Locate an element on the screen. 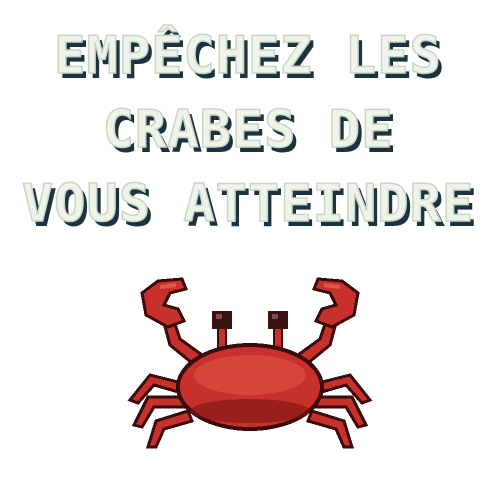 The width and height of the screenshot is (500, 500). crab-claw-left is located at coordinates (164, 303).